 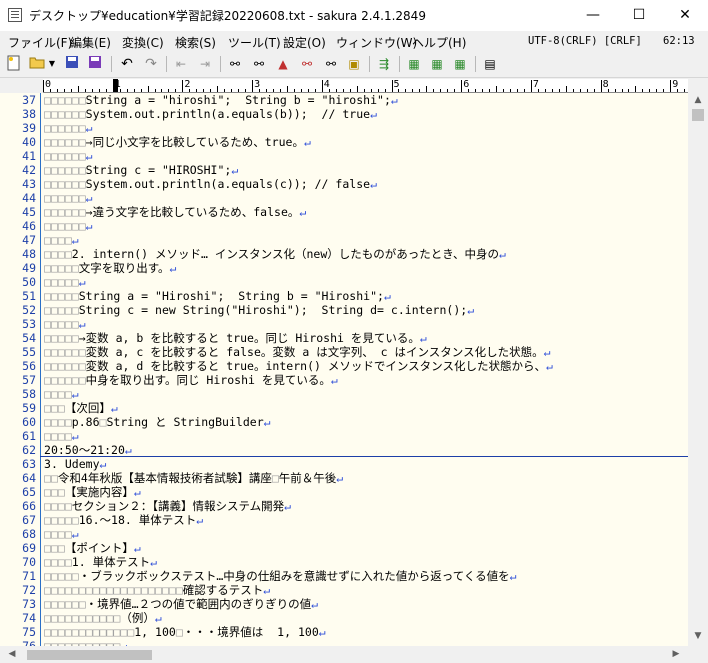 I want to click on line-text: □□□□□文字を取り出す。↵, so click(x=110, y=268).